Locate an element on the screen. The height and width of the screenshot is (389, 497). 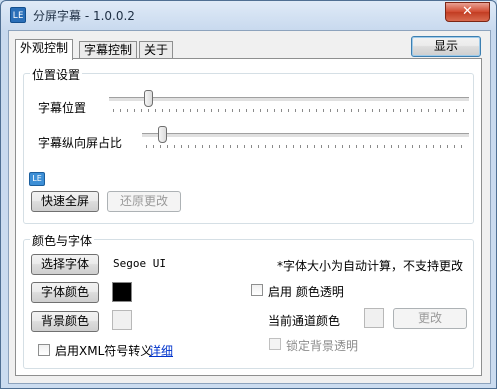
enable-xml-escape-label: 启用XML符号转义 is located at coordinates (104, 351).